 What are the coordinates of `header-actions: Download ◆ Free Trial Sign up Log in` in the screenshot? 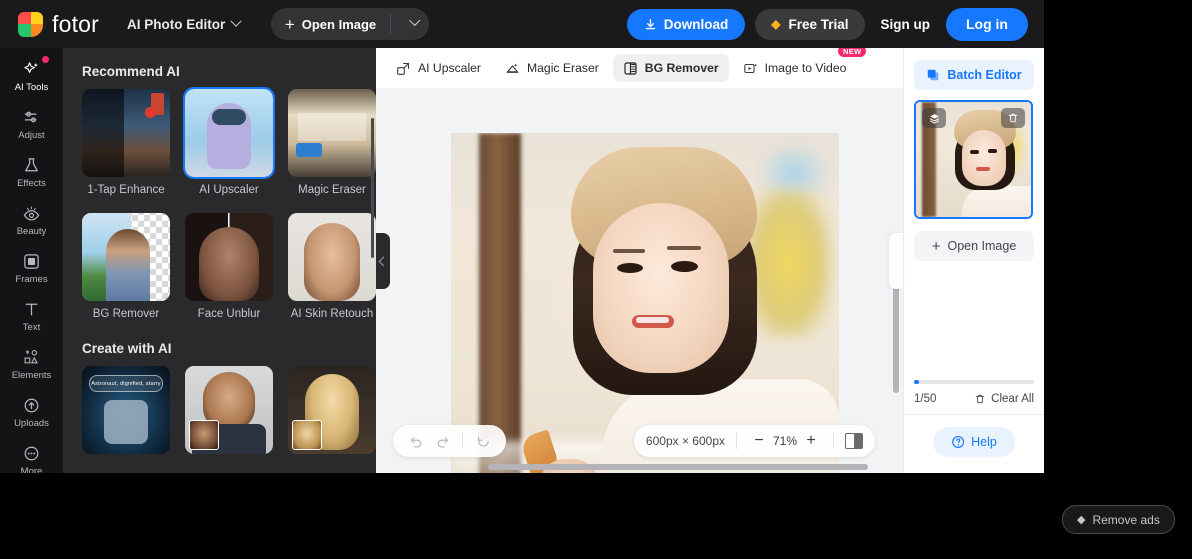 It's located at (827, 24).